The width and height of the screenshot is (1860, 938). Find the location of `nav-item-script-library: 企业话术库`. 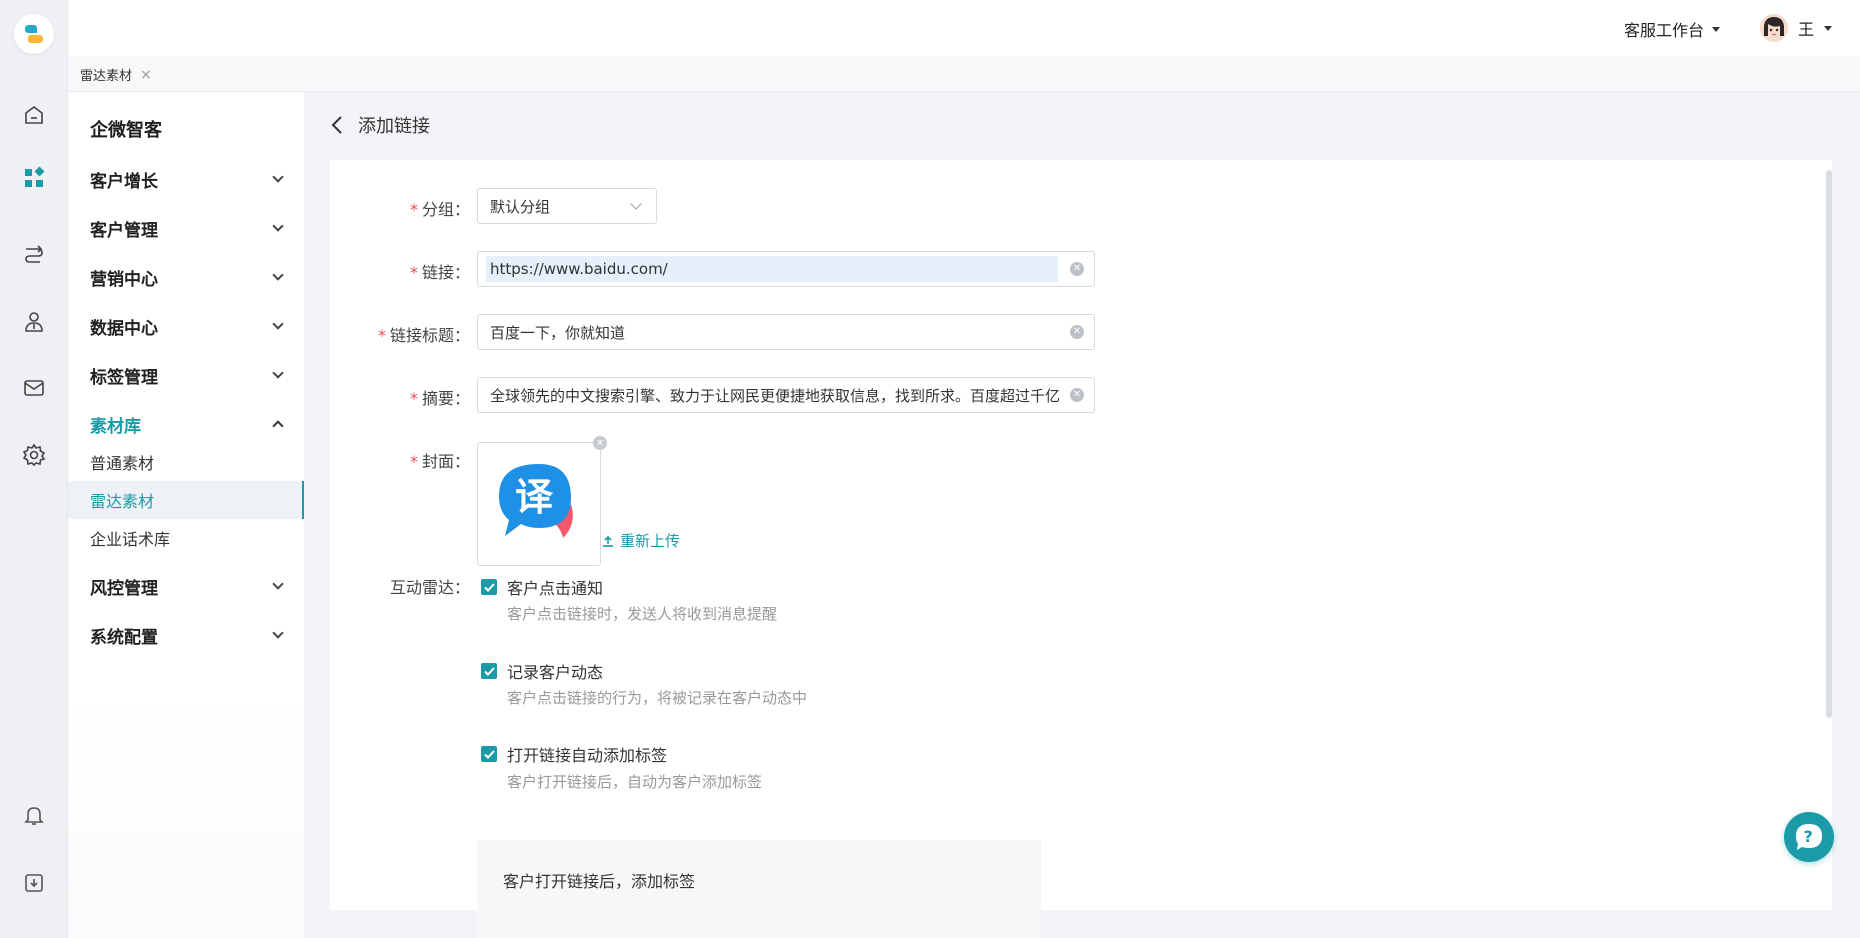

nav-item-script-library: 企业话术库 is located at coordinates (186, 538).